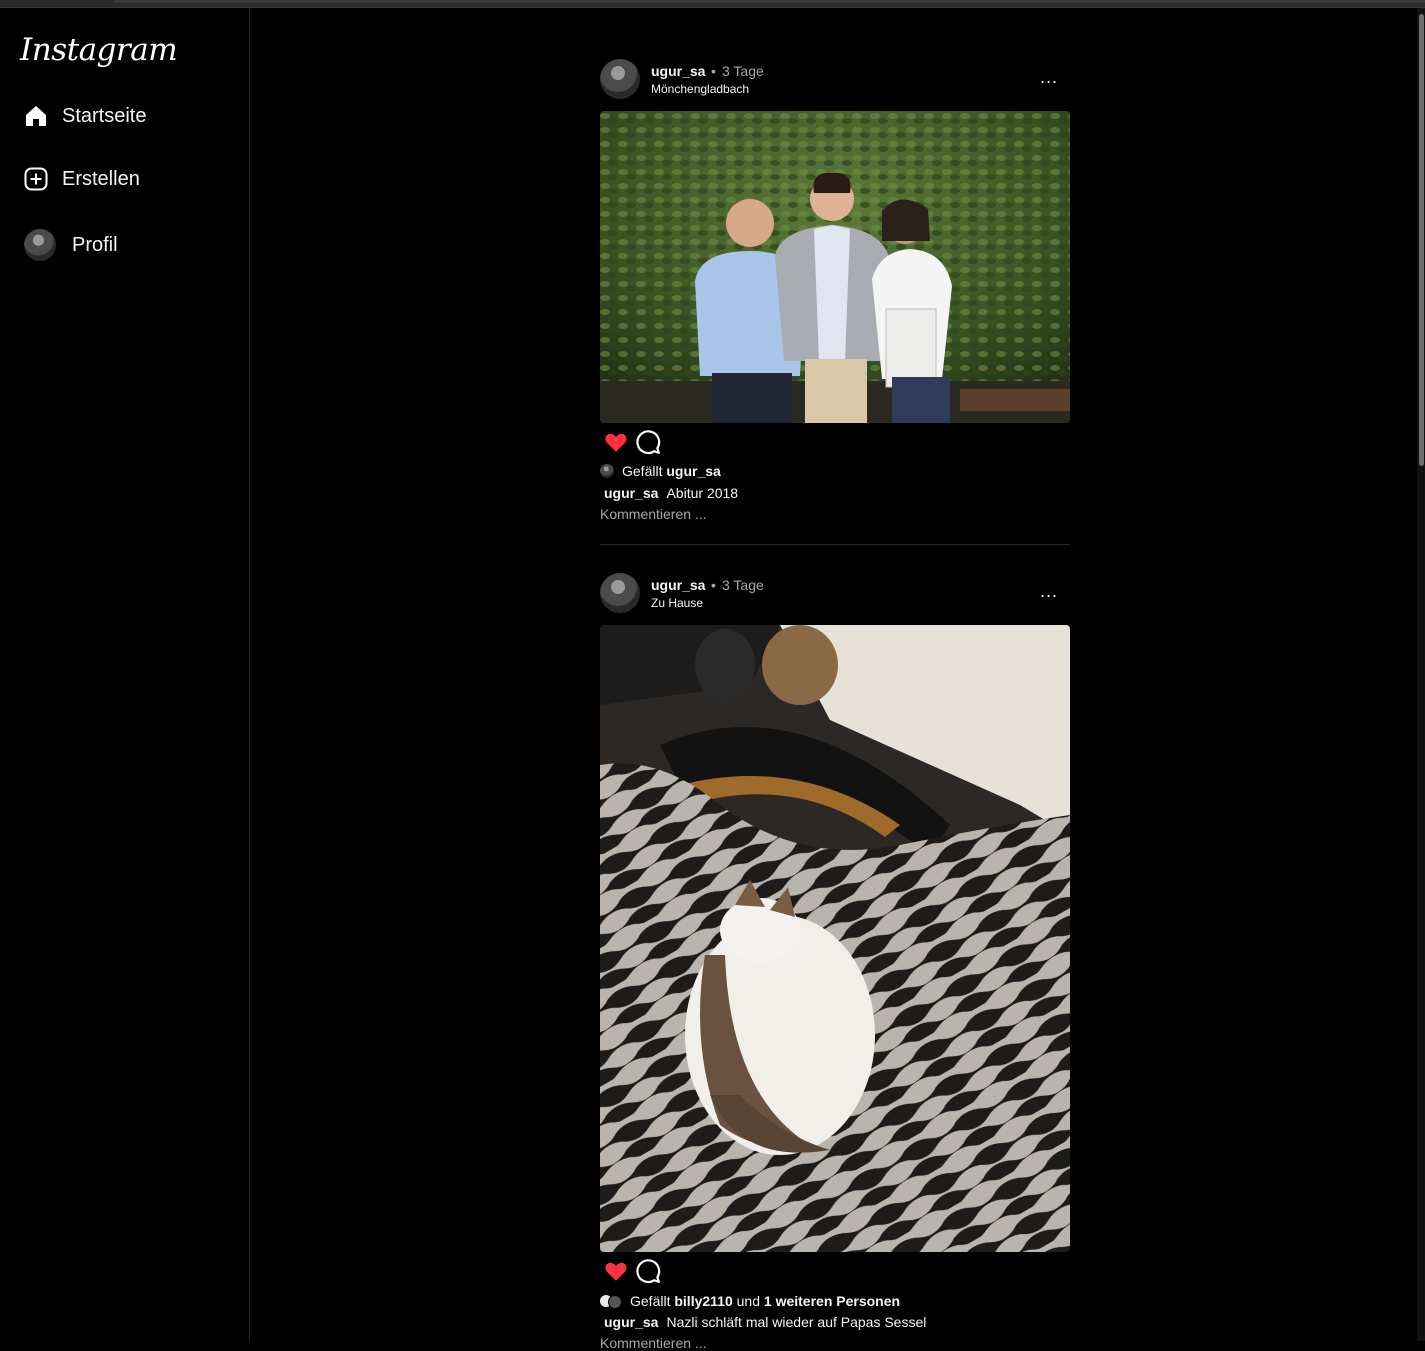 The width and height of the screenshot is (1425, 1351). I want to click on post-caption: ugur_sa Abitur 2018, so click(671, 493).